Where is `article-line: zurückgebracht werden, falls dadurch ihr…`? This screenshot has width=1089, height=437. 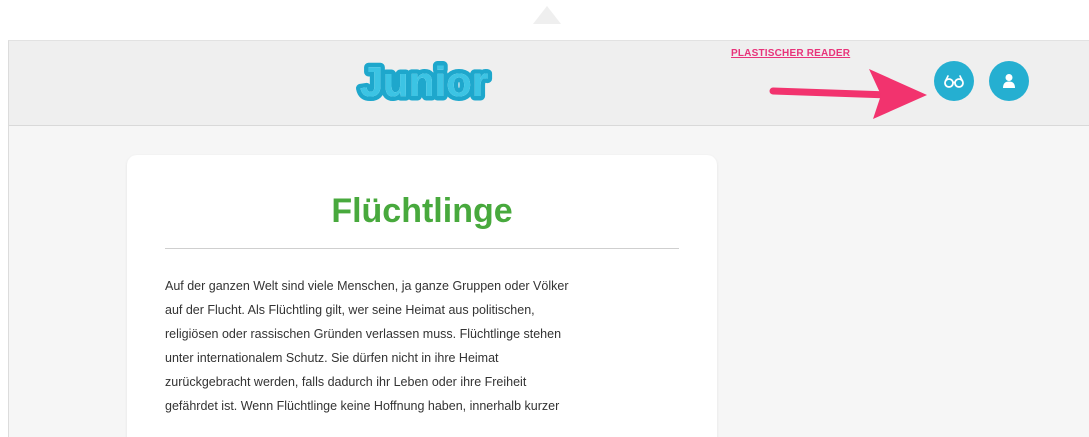 article-line: zurückgebracht werden, falls dadurch ihr… is located at coordinates (346, 382).